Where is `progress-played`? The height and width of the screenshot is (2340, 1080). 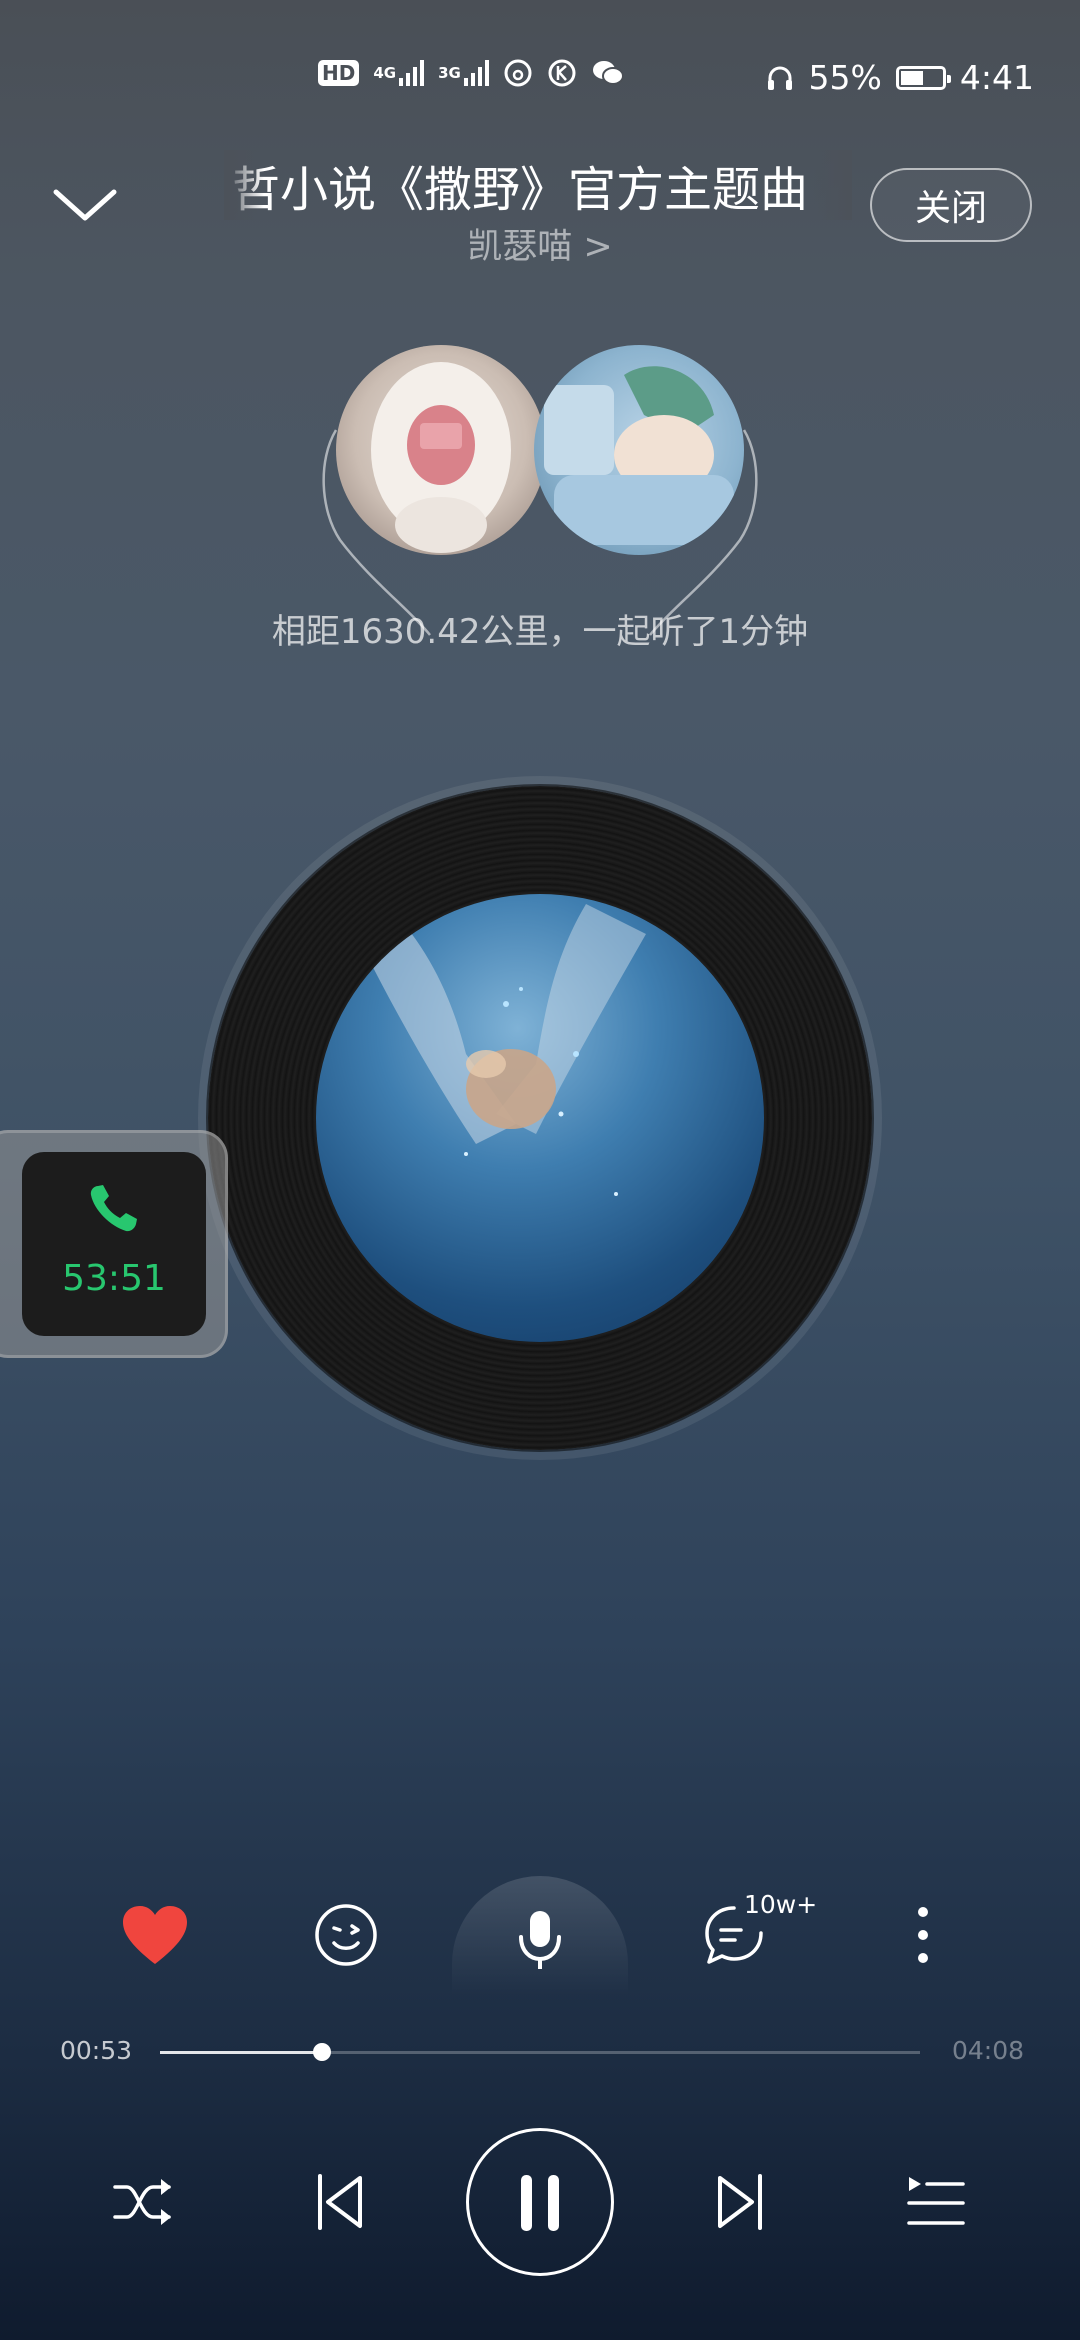
progress-played is located at coordinates (241, 2052).